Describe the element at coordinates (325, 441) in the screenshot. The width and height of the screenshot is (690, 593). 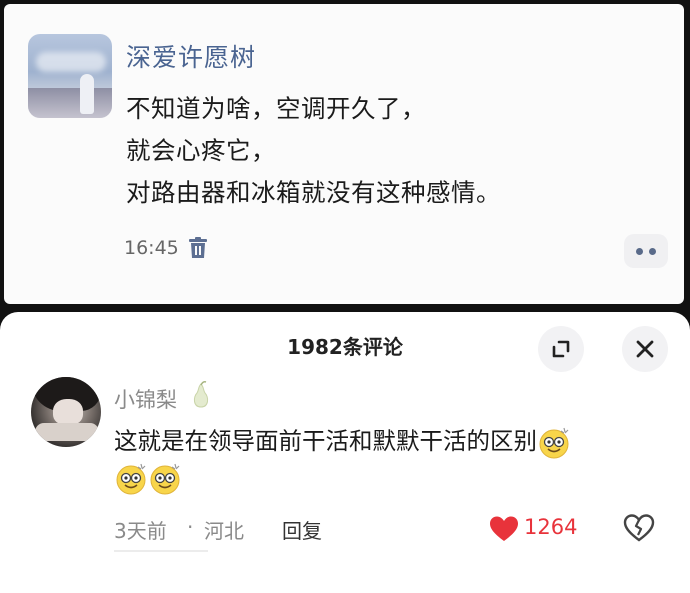
I see `comment-text-line: 这就是在领导面前干活和默默干活的区别` at that location.